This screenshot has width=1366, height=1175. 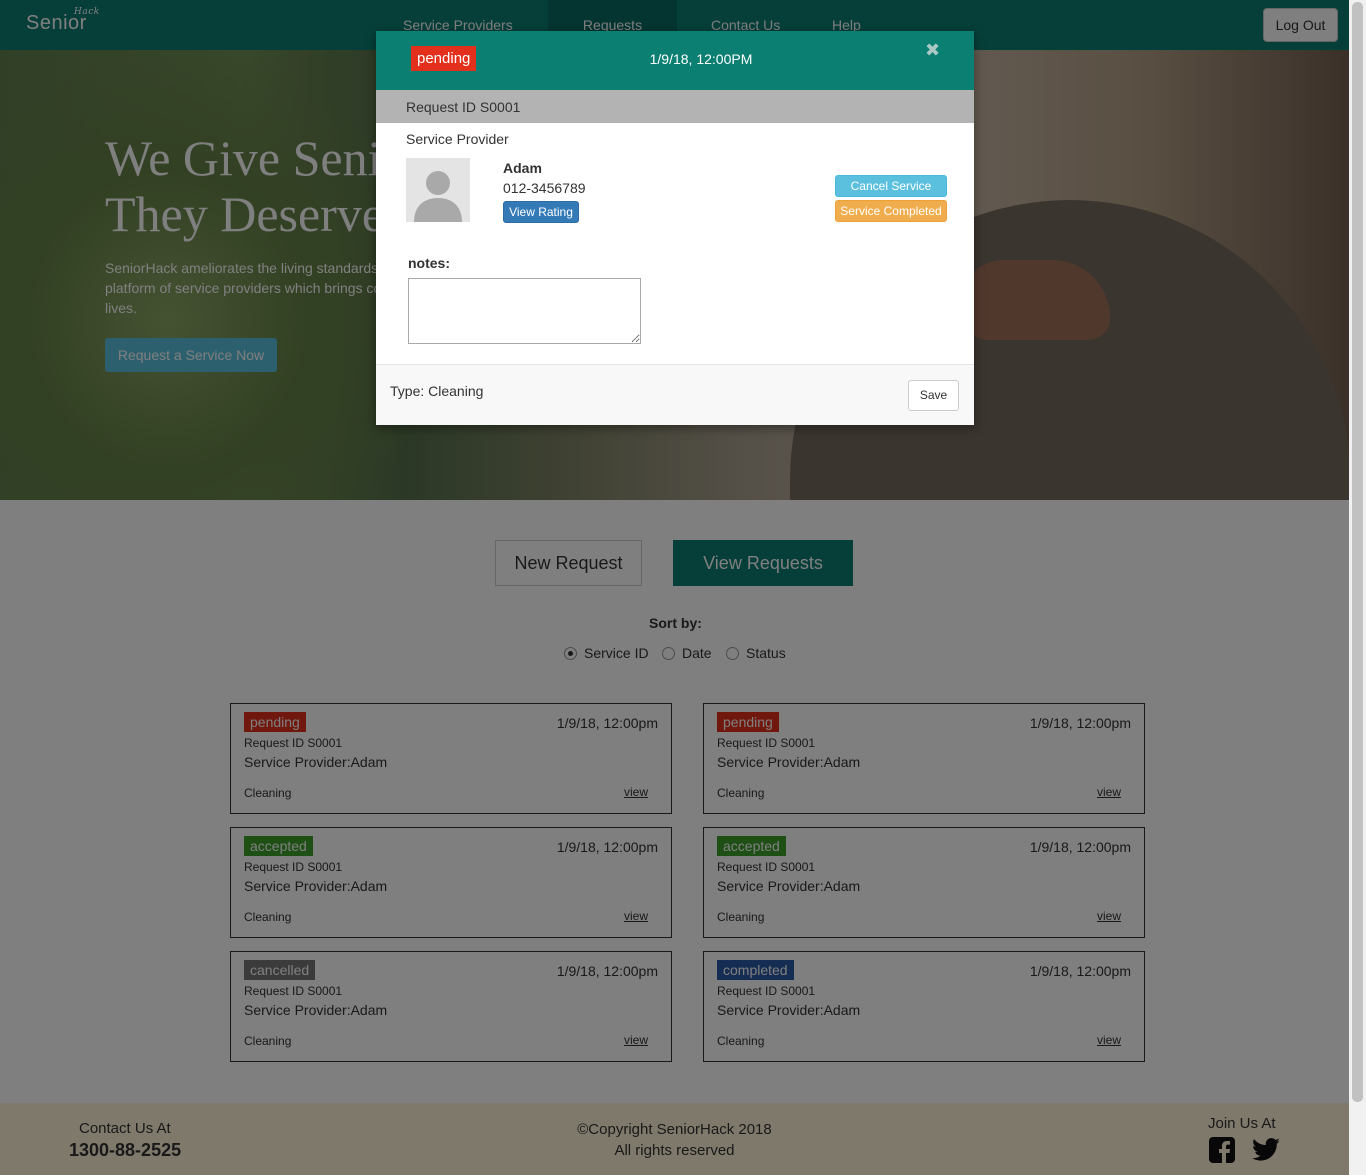 I want to click on notes-textarea, so click(x=524, y=311).